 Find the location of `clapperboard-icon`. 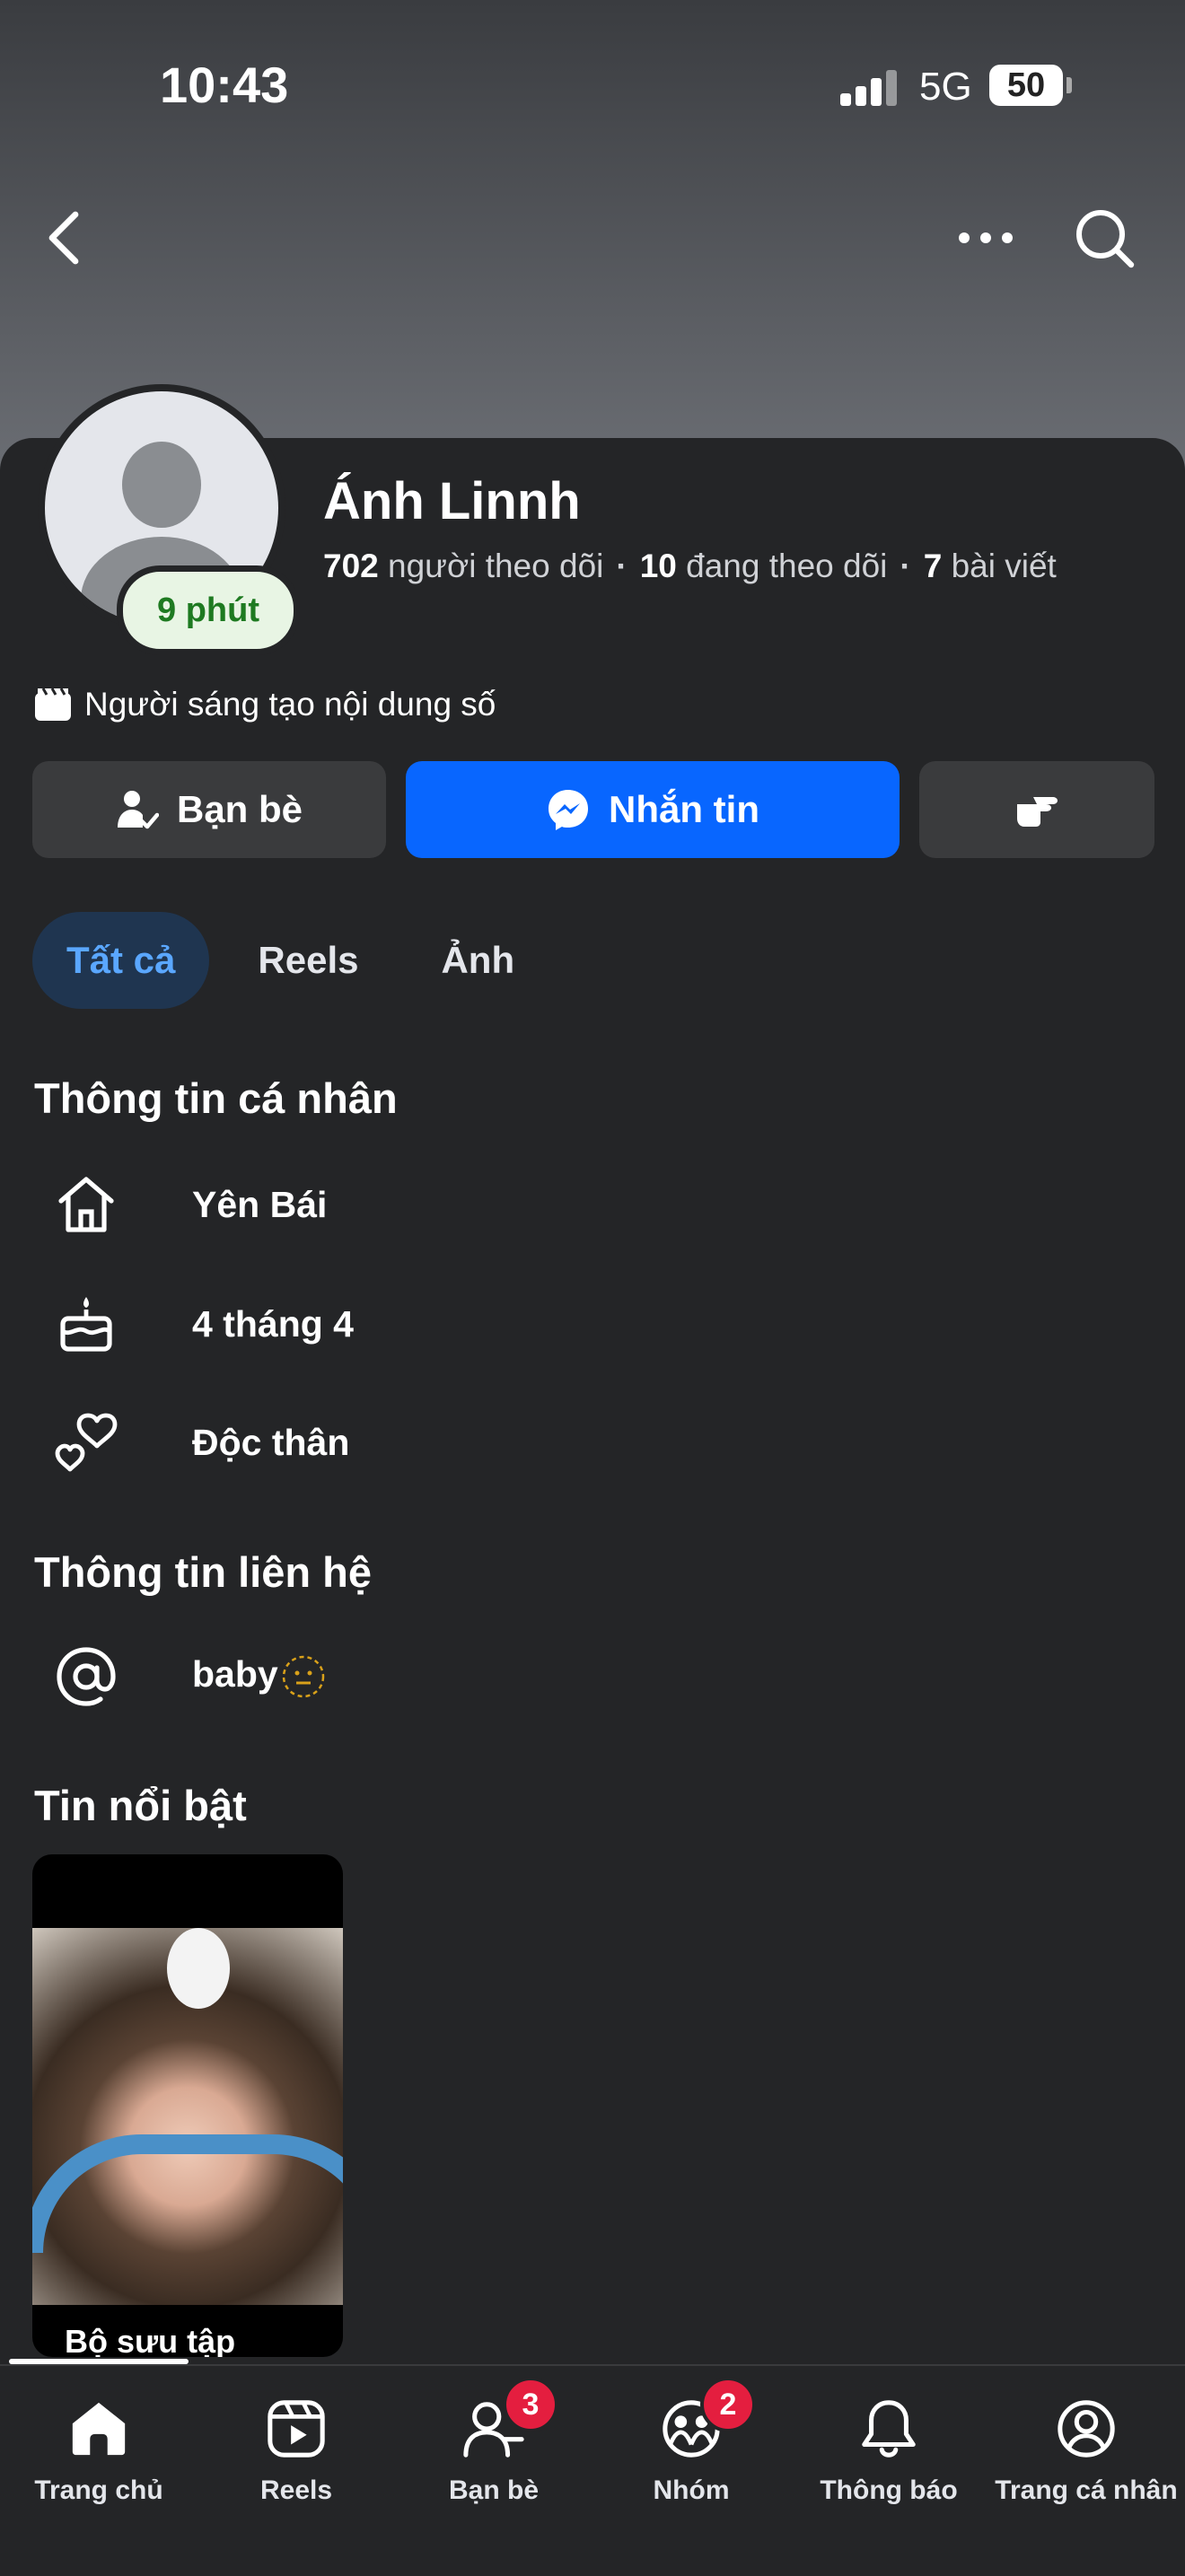

clapperboard-icon is located at coordinates (53, 704).